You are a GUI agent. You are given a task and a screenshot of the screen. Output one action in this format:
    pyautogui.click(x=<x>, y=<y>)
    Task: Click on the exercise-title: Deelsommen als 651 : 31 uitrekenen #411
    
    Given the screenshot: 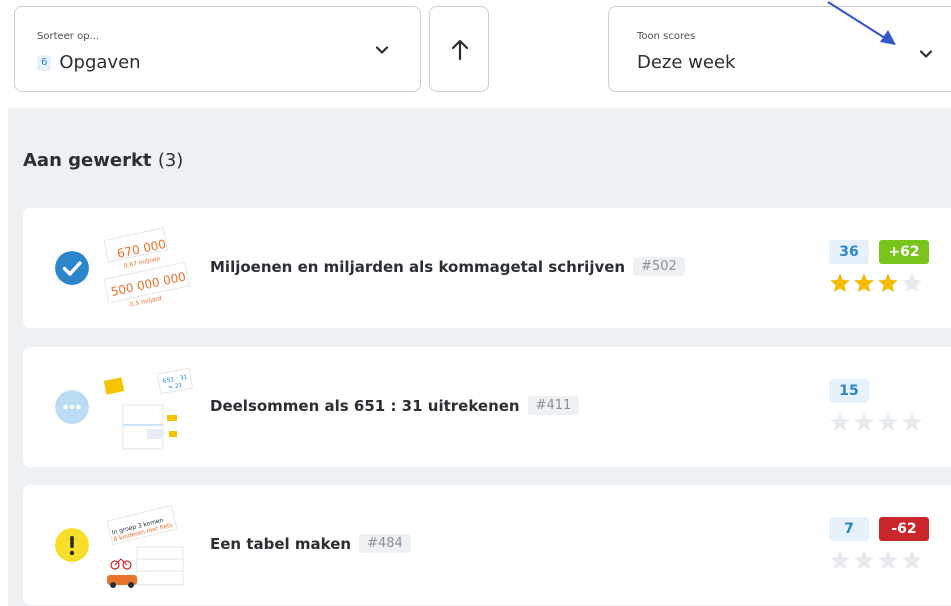 What is the action you would take?
    pyautogui.click(x=395, y=405)
    